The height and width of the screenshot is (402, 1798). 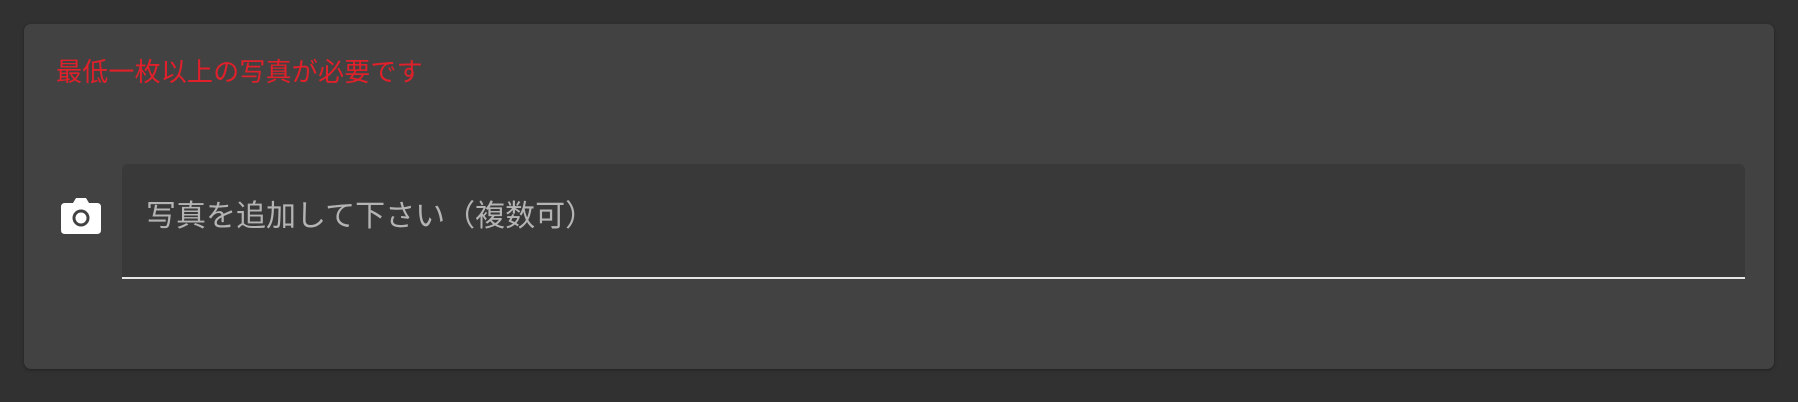 I want to click on photo-upload-label: 写真を追加して下さい（複数可）, so click(x=371, y=216).